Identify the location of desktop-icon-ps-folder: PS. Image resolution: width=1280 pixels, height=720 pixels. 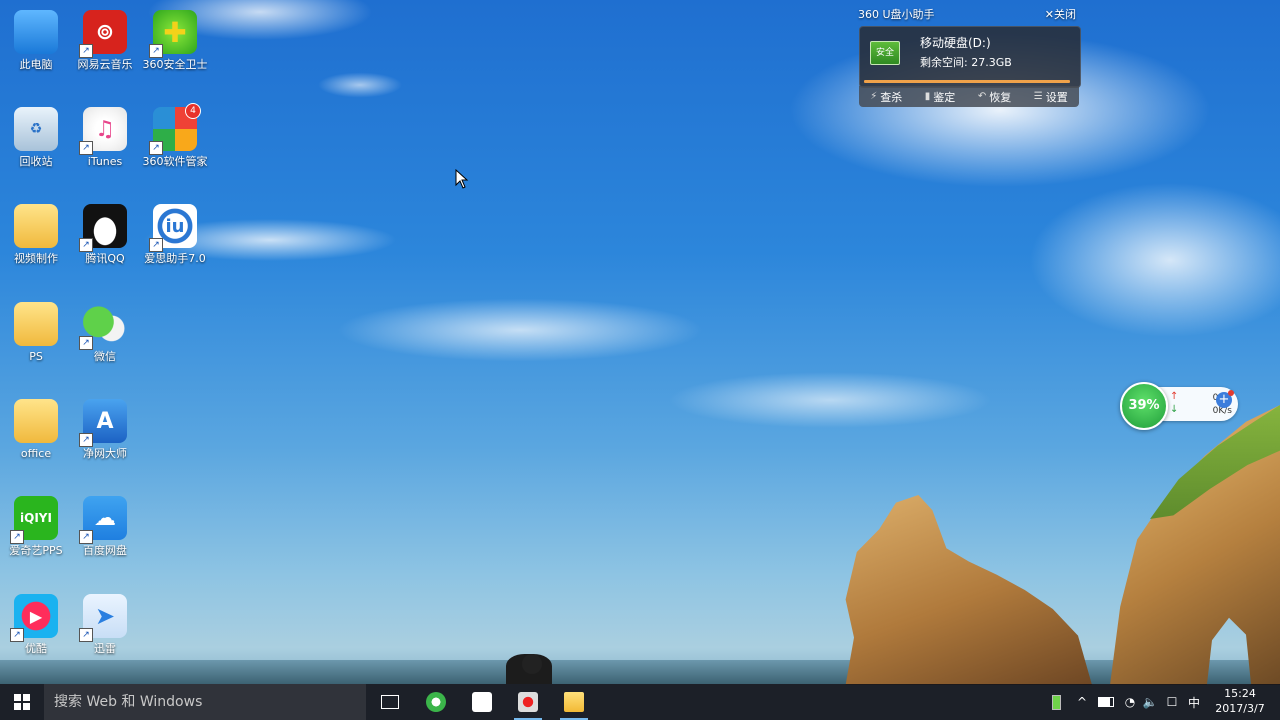
(36, 330).